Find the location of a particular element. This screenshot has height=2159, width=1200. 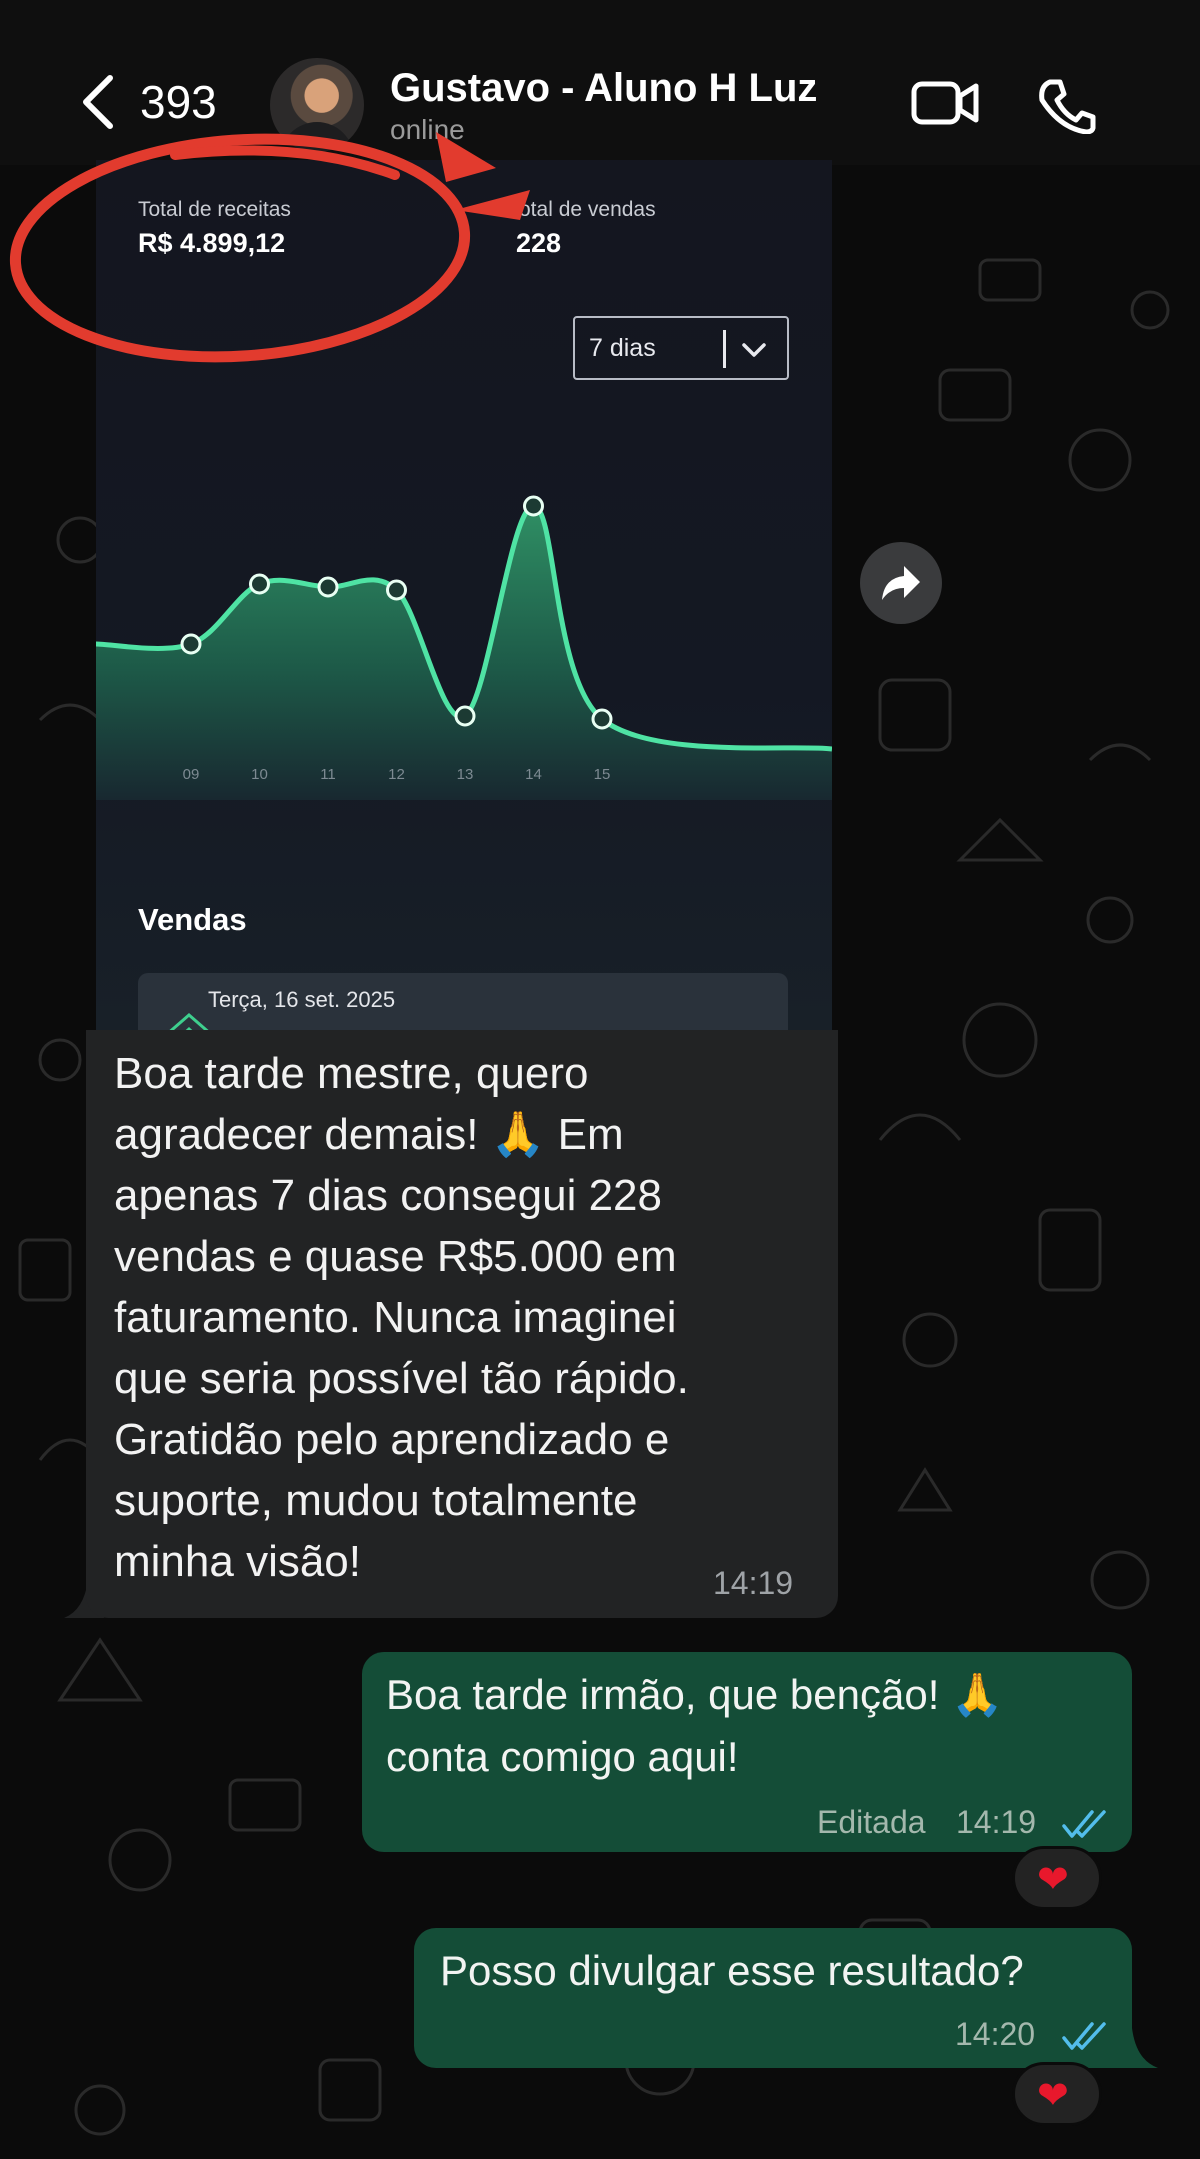

chart-x-tick-label: 12 is located at coordinates (396, 774).